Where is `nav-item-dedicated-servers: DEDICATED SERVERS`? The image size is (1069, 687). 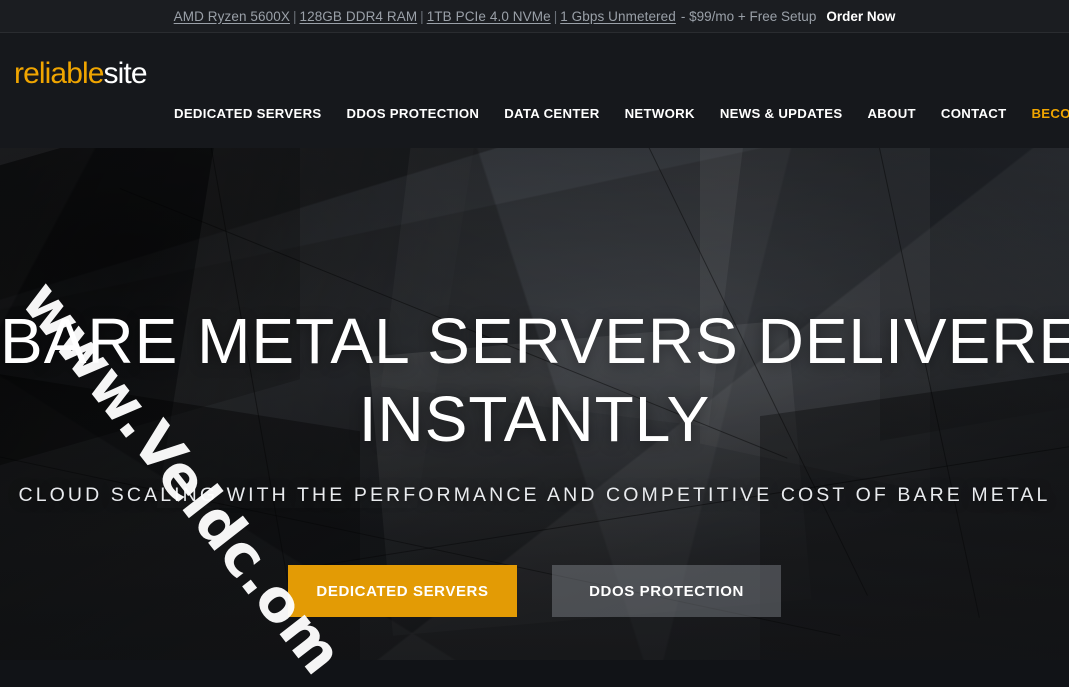
nav-item-dedicated-servers: DEDICATED SERVERS is located at coordinates (248, 113).